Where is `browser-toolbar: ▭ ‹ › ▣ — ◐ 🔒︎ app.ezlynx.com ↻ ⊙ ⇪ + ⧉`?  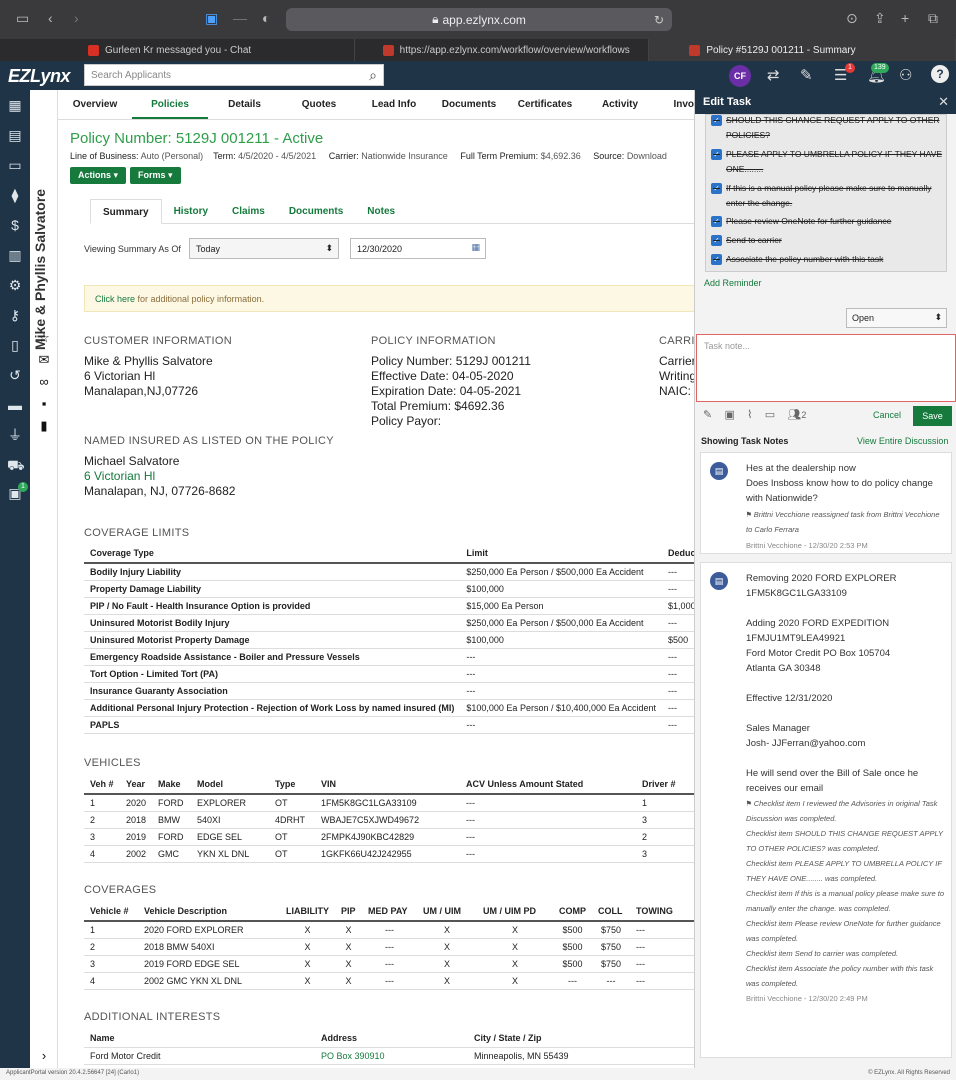 browser-toolbar: ▭ ‹ › ▣ — ◐ 🔒︎ app.ezlynx.com ↻ ⊙ ⇪ + ⧉ is located at coordinates (478, 19).